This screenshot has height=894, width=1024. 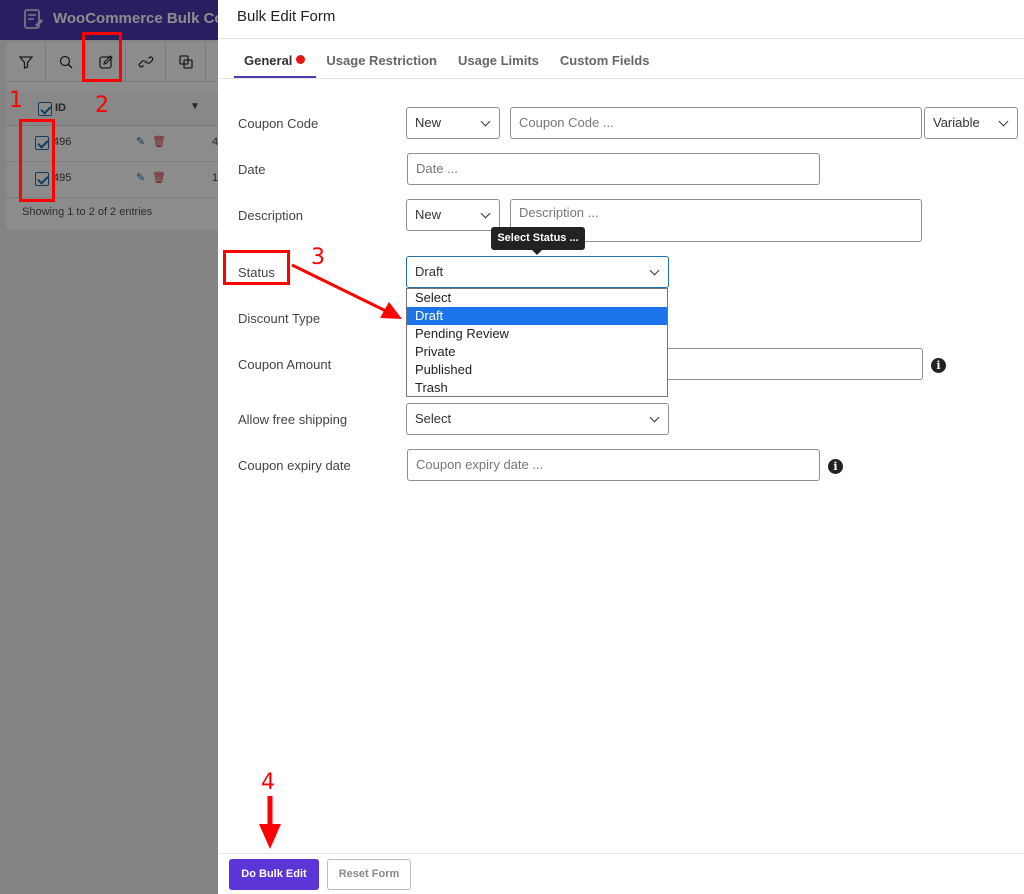 I want to click on changed-dot-icon, so click(x=301, y=59).